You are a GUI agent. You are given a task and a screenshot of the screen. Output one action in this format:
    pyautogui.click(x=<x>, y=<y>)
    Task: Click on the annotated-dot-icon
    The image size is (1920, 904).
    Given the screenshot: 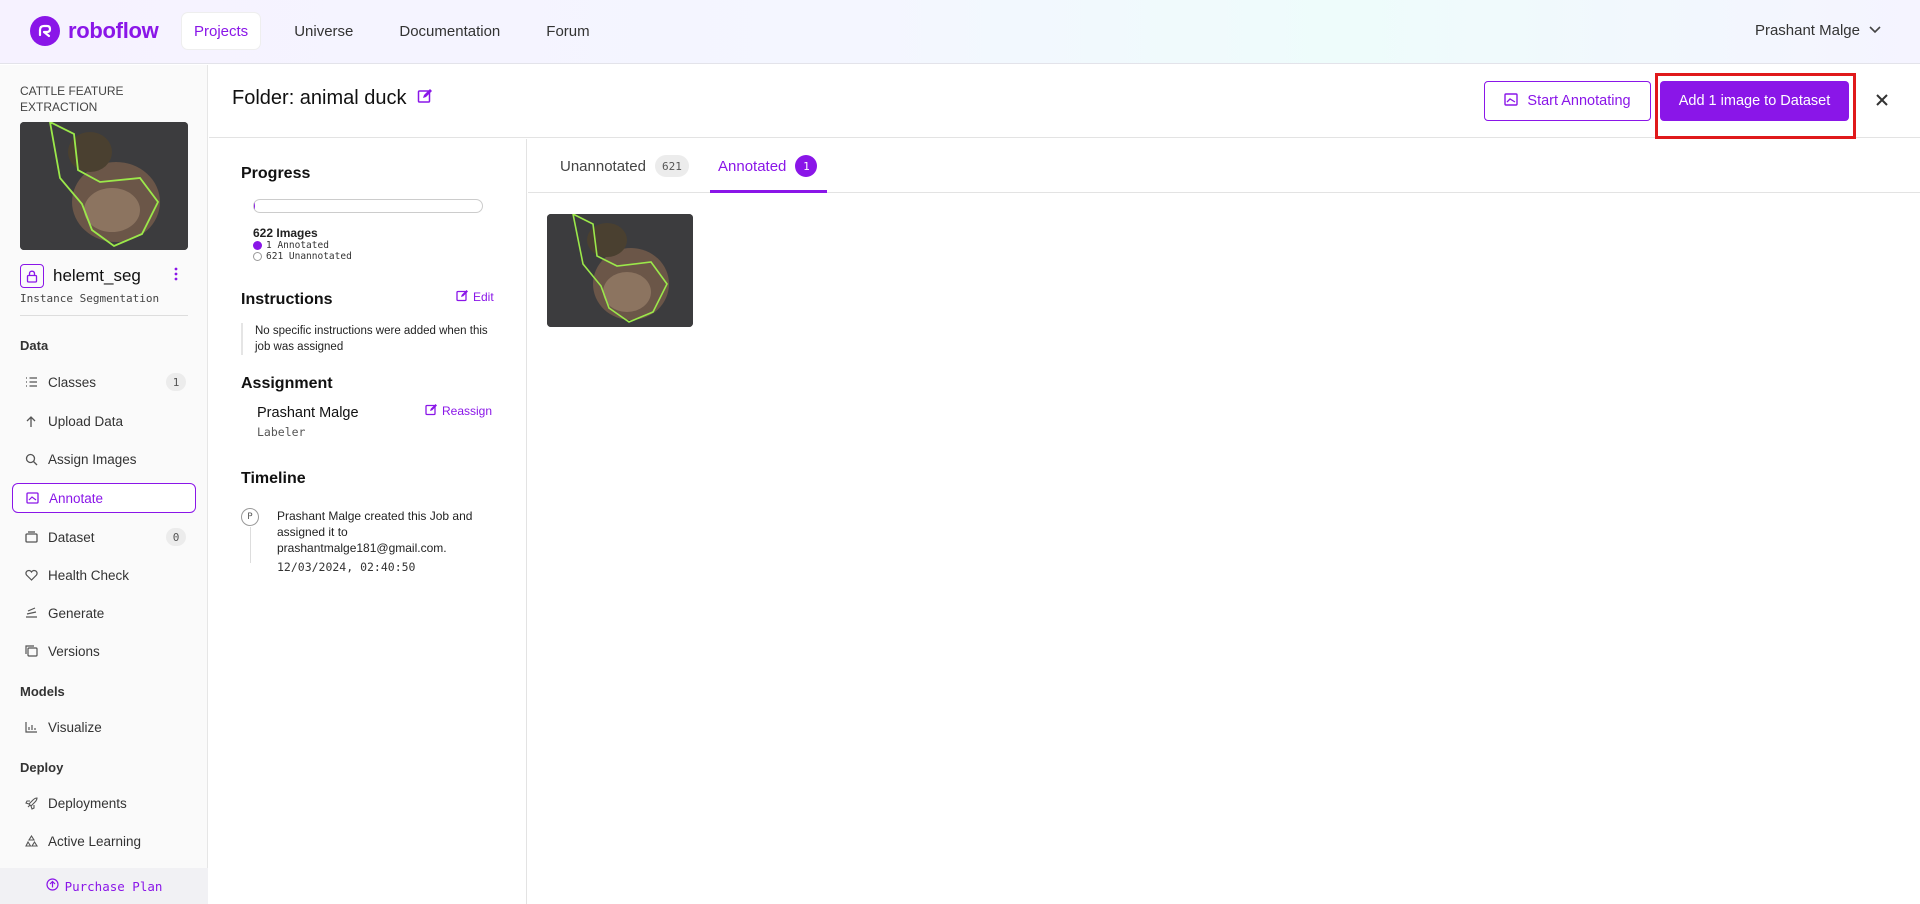 What is the action you would take?
    pyautogui.click(x=257, y=245)
    